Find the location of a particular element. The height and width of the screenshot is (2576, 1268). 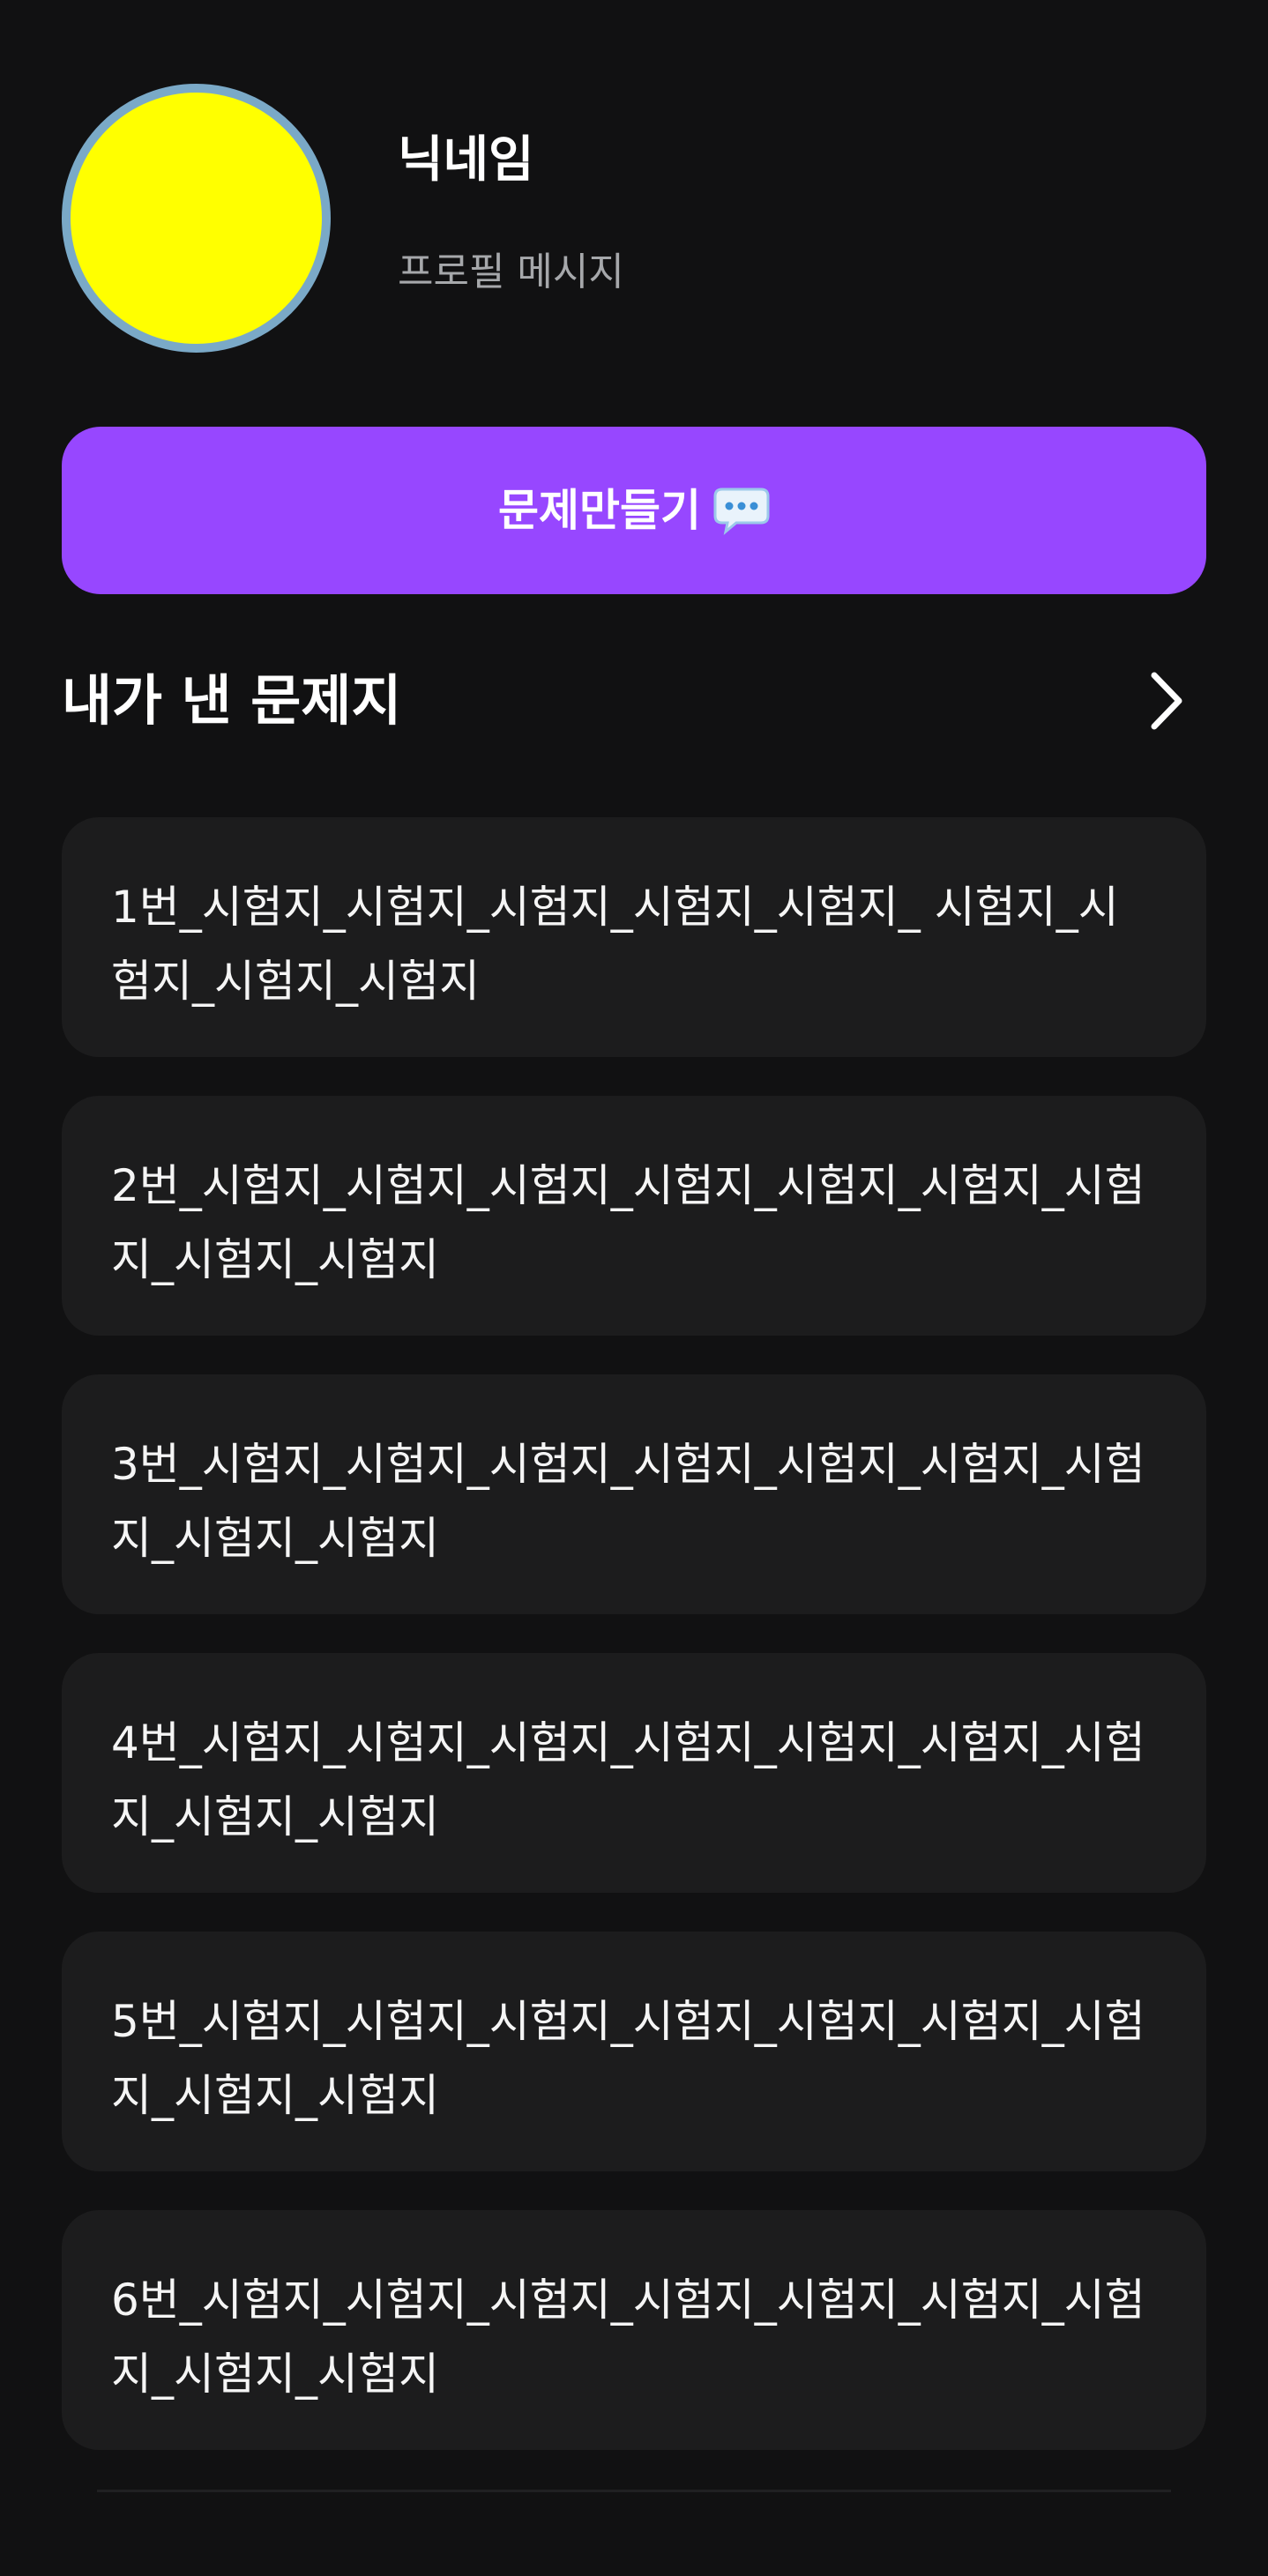

create-exam-label: 문제만들기 is located at coordinates (599, 511).